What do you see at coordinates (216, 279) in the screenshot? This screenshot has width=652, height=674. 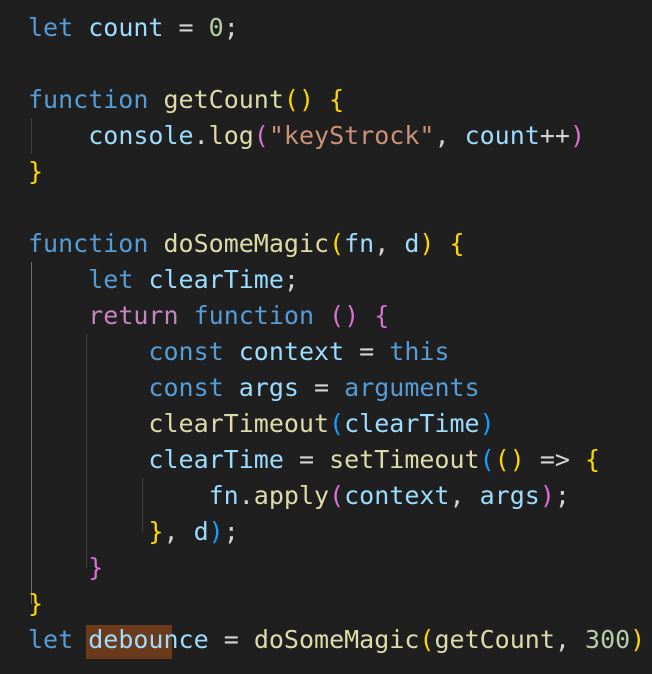 I see `code-token: clearTime` at bounding box center [216, 279].